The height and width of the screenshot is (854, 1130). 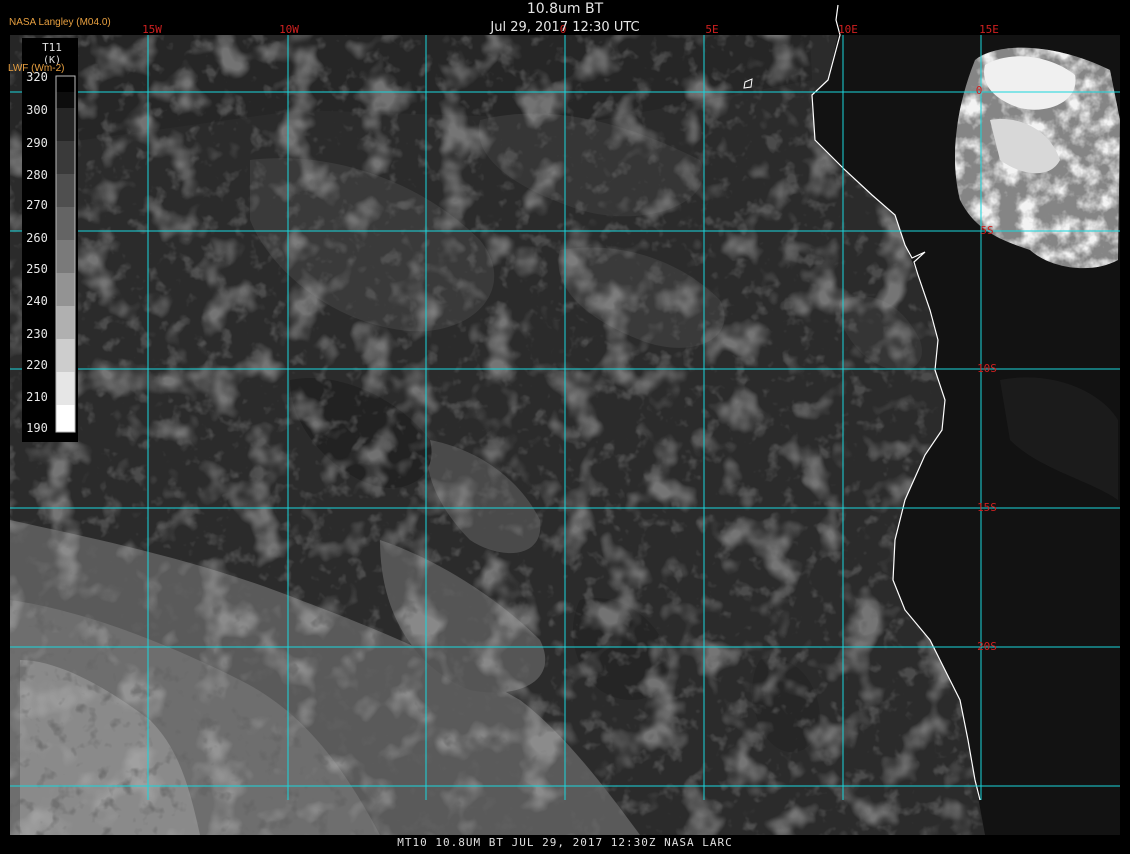 I want to click on legend-tick: 240, so click(x=37, y=301).